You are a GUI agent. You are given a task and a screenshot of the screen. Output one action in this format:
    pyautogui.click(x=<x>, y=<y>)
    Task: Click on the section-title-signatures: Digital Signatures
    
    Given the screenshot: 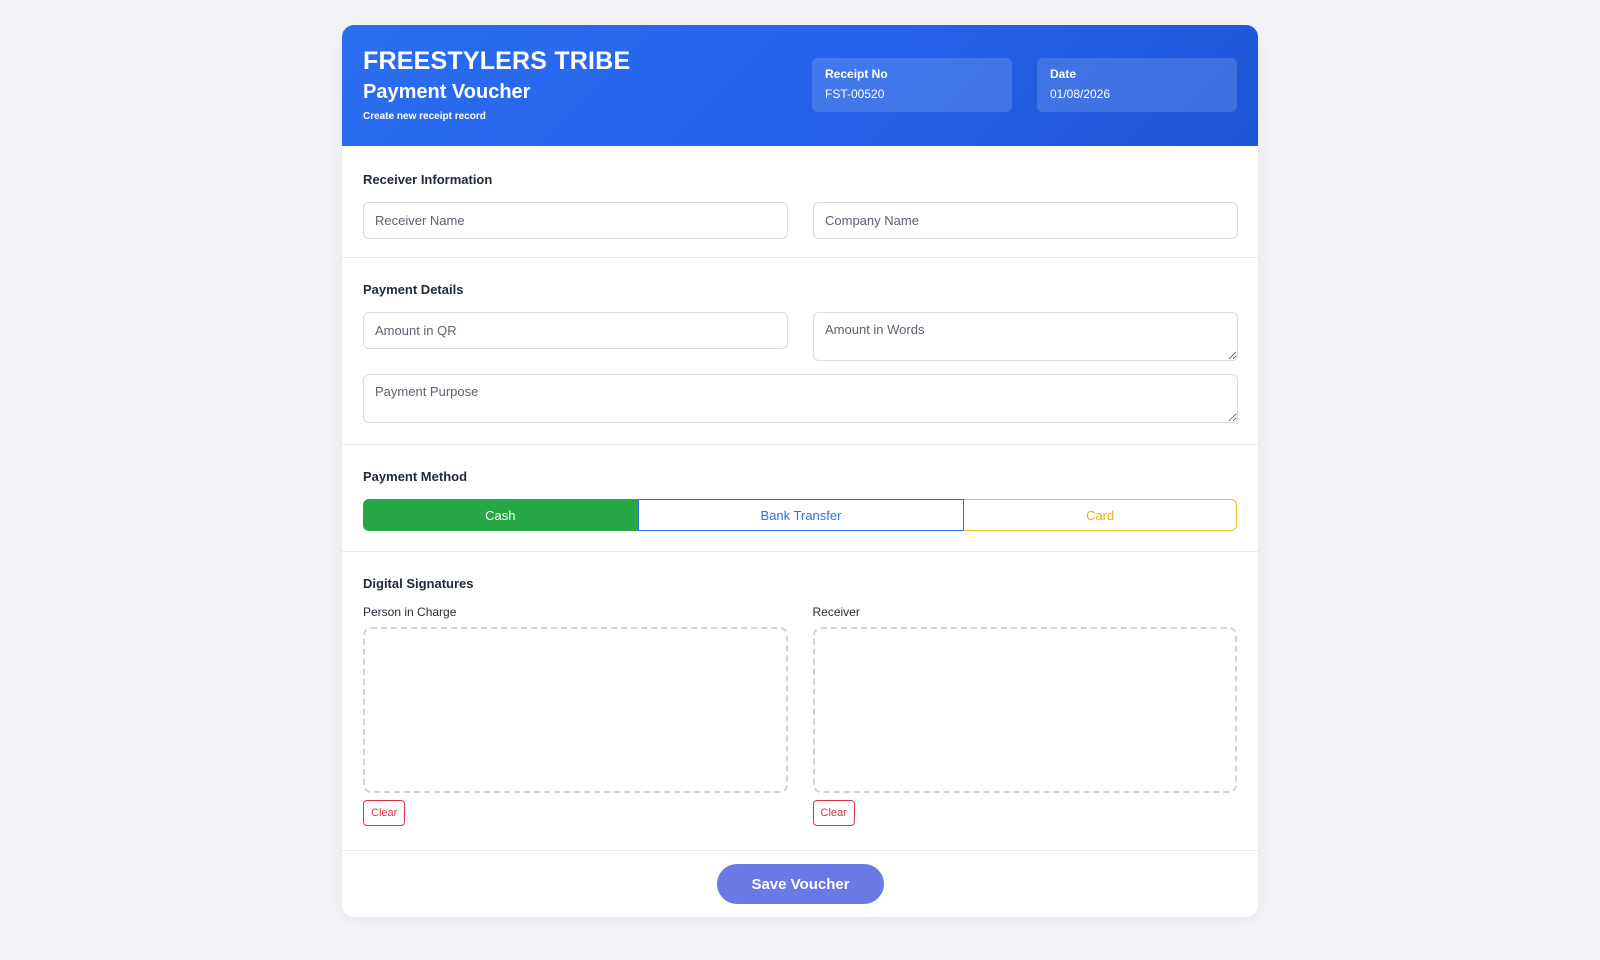 What is the action you would take?
    pyautogui.click(x=418, y=583)
    